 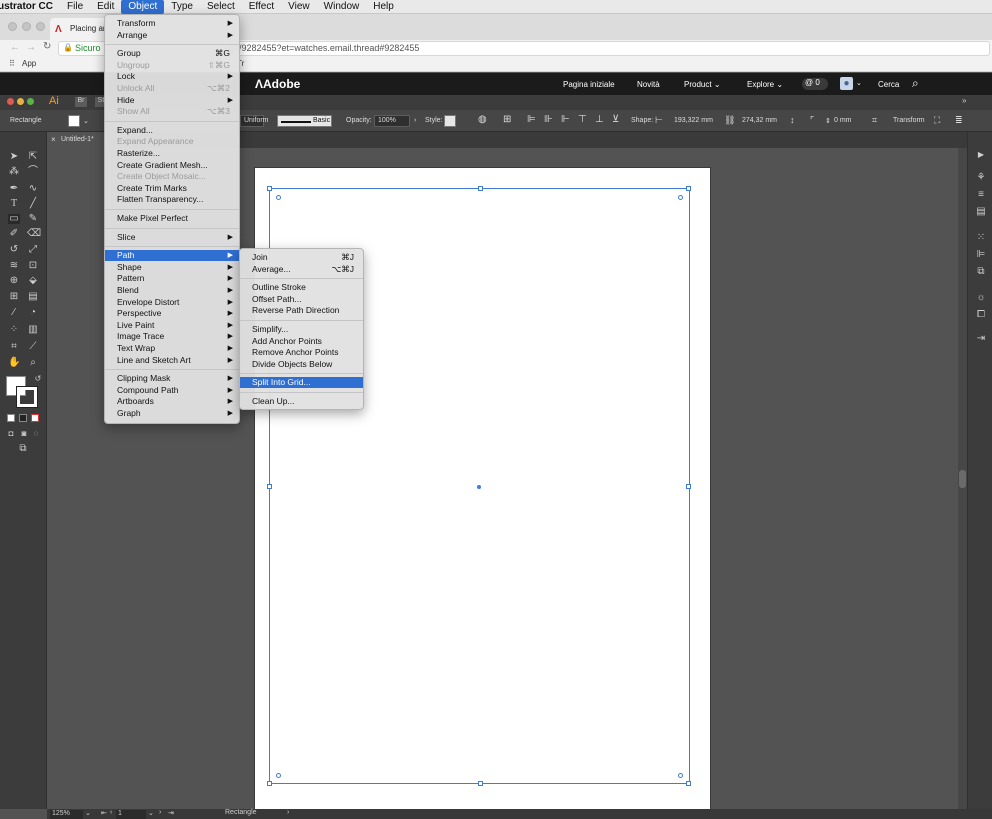 What do you see at coordinates (981, 339) in the screenshot?
I see `export-icon: ⇥` at bounding box center [981, 339].